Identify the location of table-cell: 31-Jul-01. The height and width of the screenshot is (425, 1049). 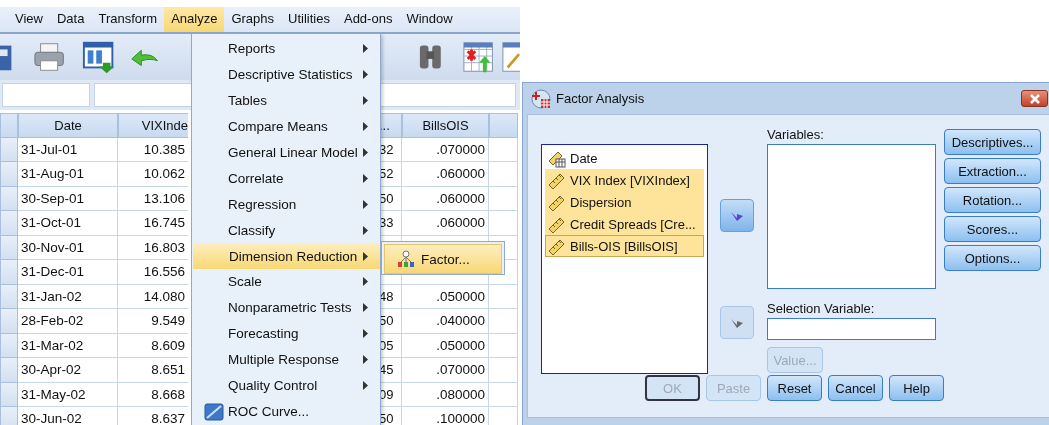
(68, 149).